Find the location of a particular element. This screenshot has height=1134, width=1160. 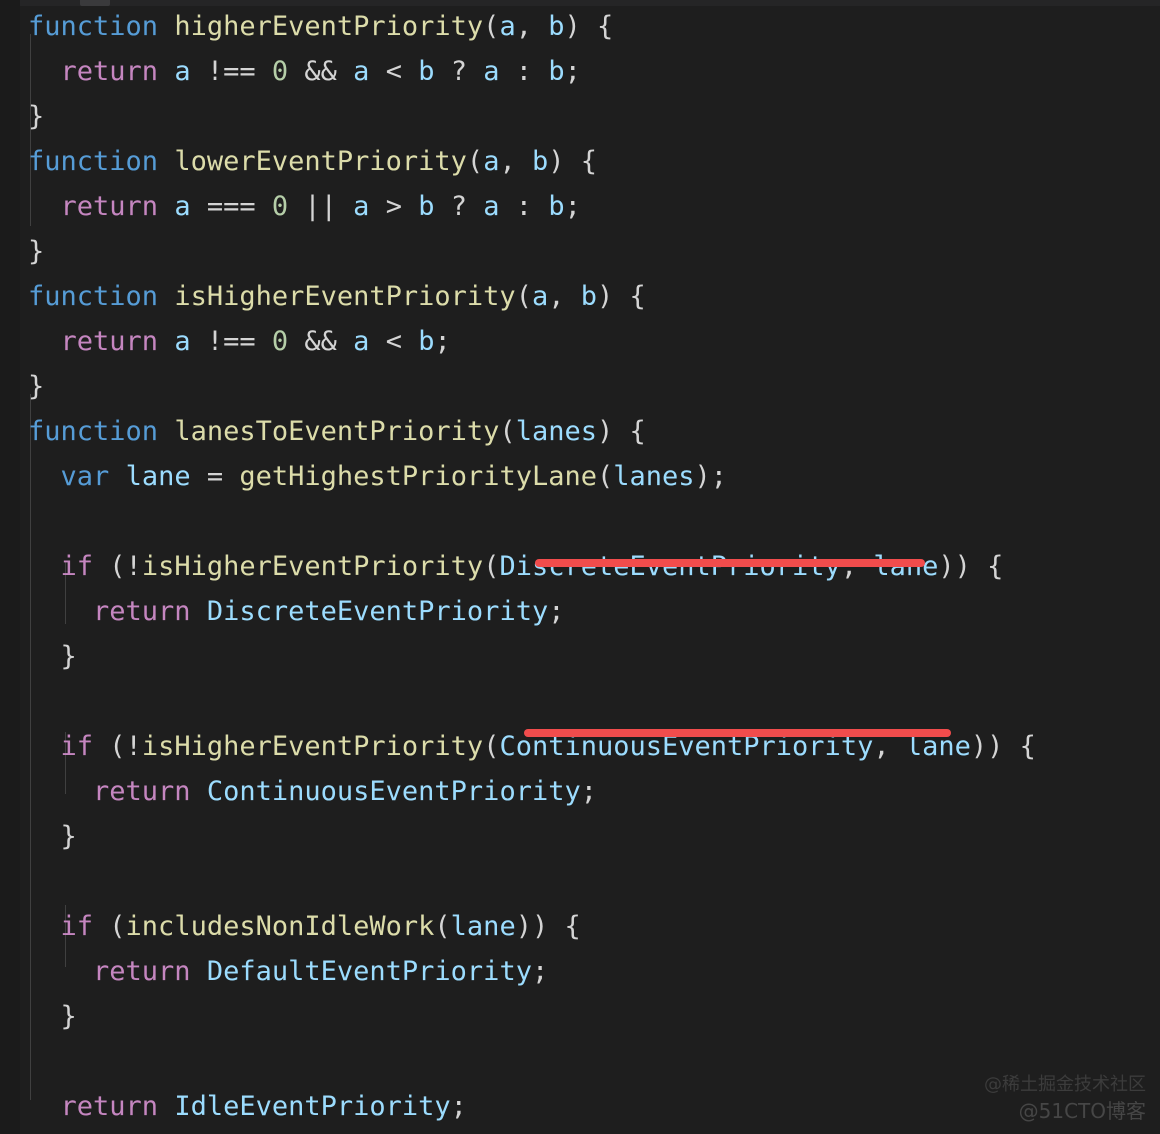

code-line: function isHigherEventPriority(a, b) { is located at coordinates (580, 296).